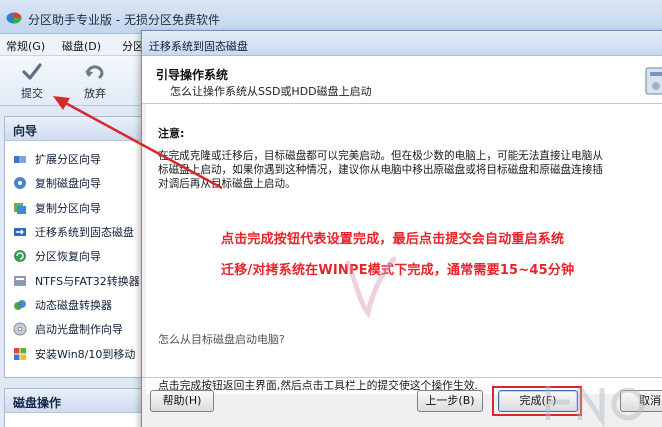  Describe the element at coordinates (371, 286) in the screenshot. I see `brush-watermark-icon` at that location.